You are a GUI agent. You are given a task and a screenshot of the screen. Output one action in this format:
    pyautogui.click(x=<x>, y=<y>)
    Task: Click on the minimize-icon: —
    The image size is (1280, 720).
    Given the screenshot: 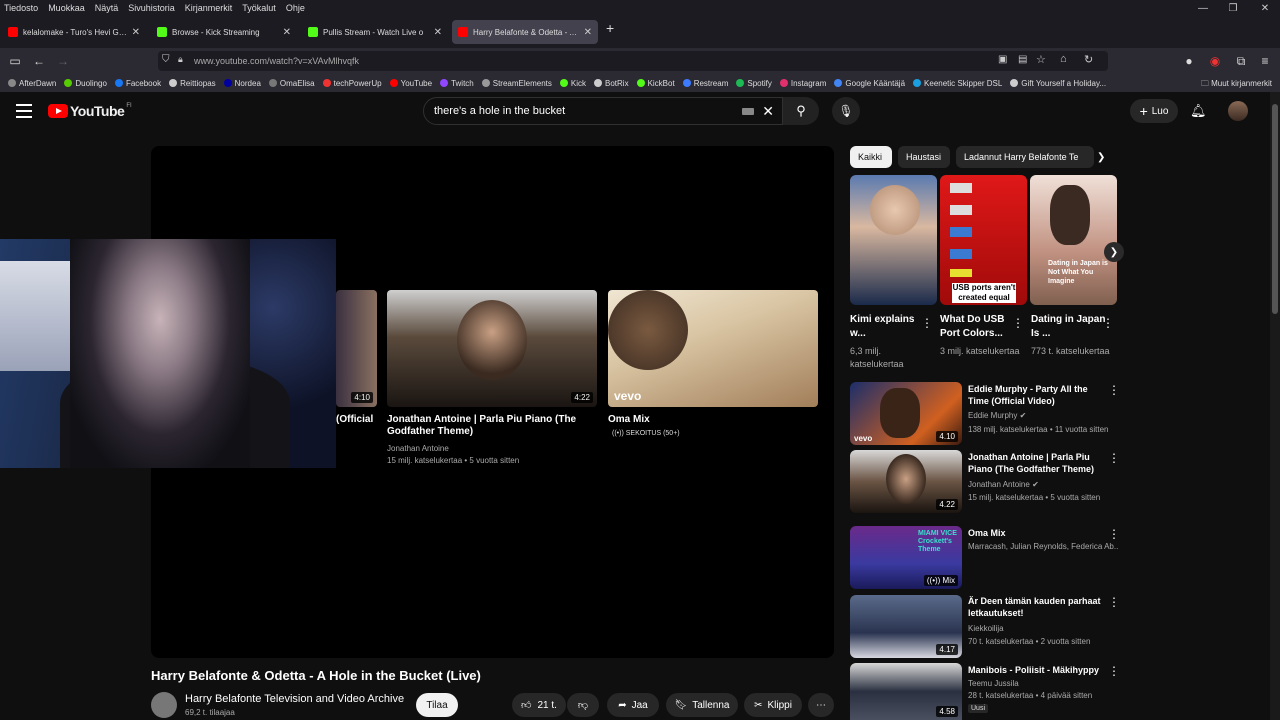 What is the action you would take?
    pyautogui.click(x=1203, y=8)
    